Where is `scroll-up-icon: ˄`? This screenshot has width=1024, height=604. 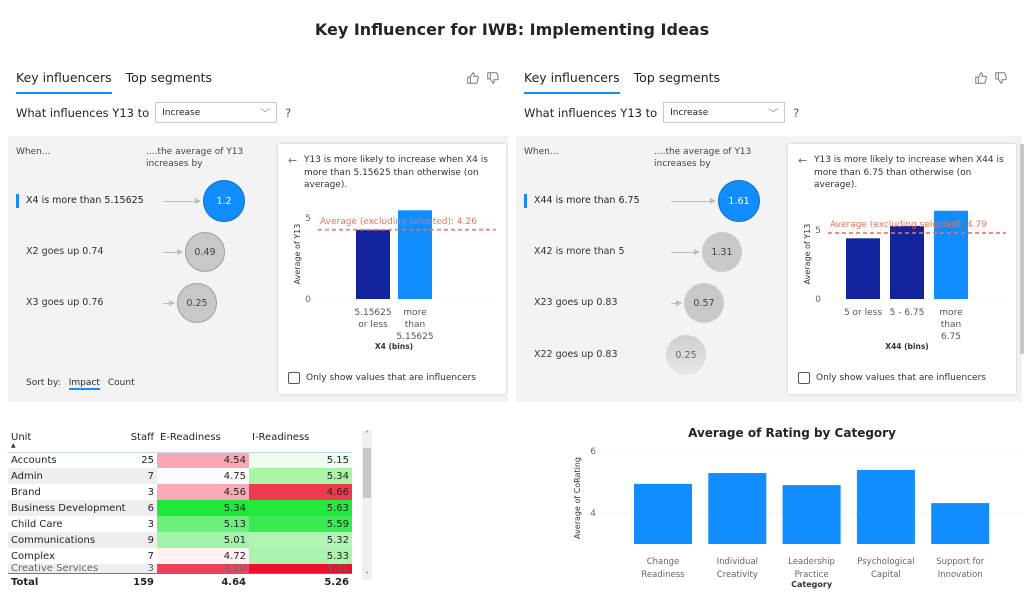 scroll-up-icon: ˄ is located at coordinates (367, 434).